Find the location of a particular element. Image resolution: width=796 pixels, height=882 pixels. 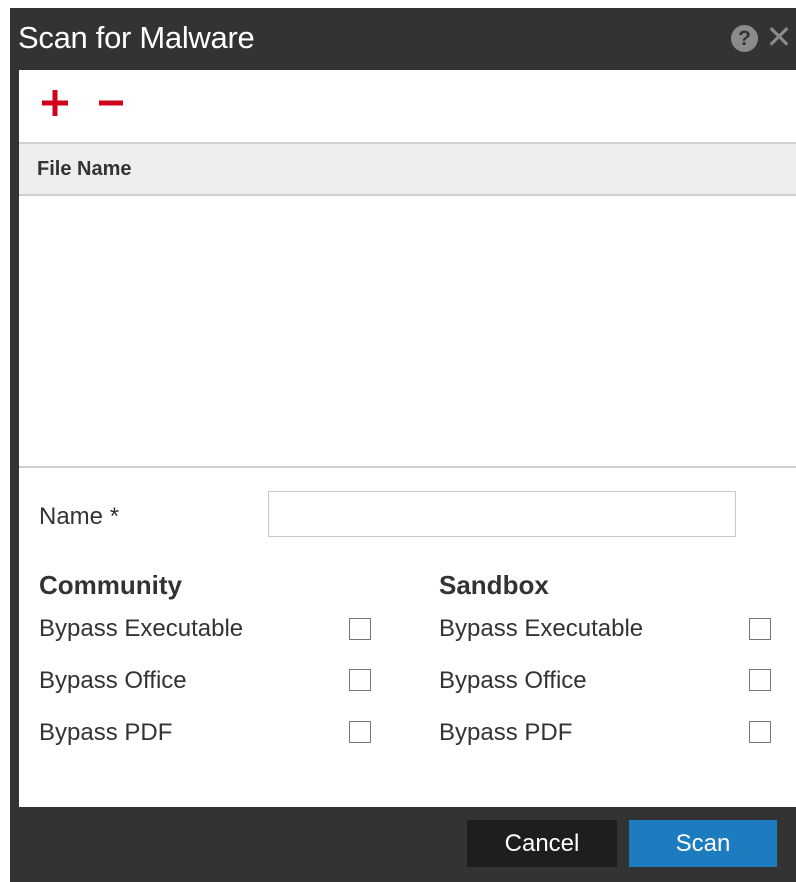

column-header-file-name: File Name is located at coordinates (84, 169).